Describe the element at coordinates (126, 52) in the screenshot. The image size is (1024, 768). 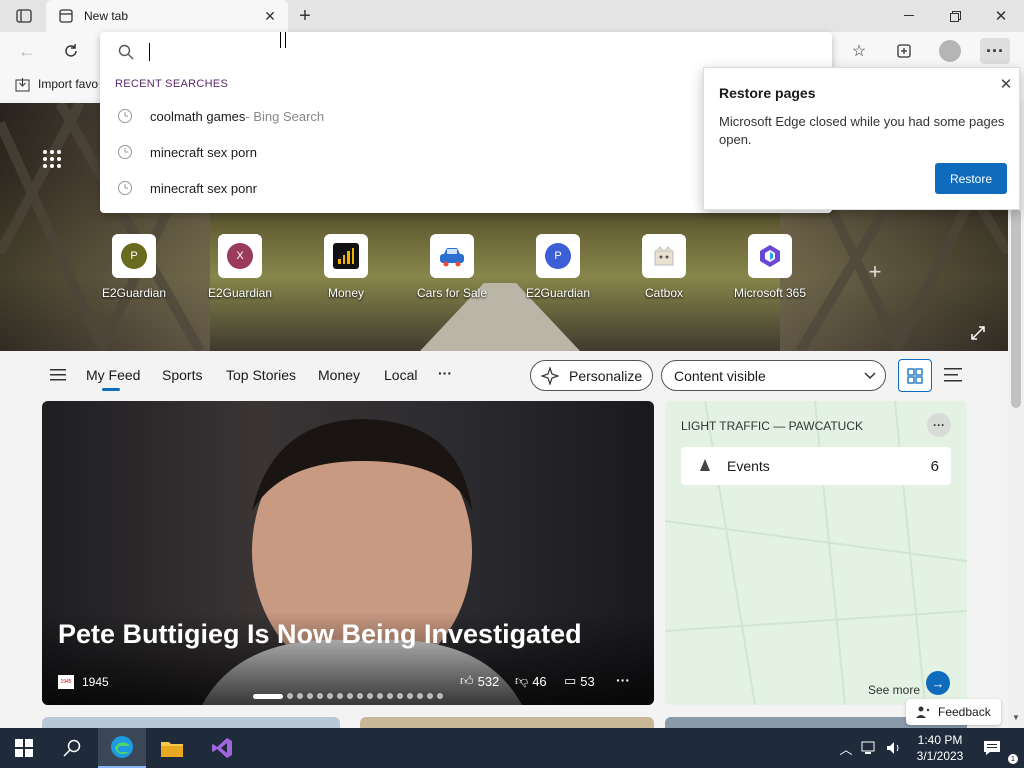
I see `search-icon` at that location.